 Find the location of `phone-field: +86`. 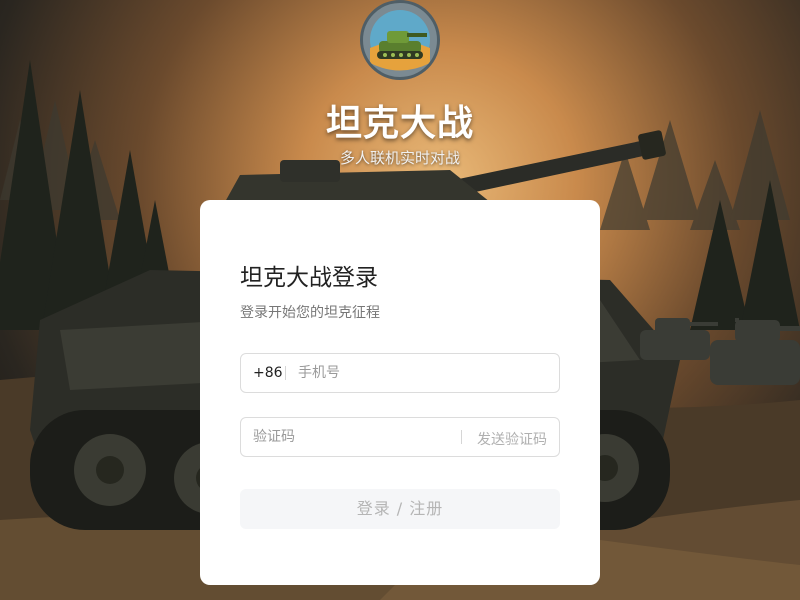

phone-field: +86 is located at coordinates (400, 373).